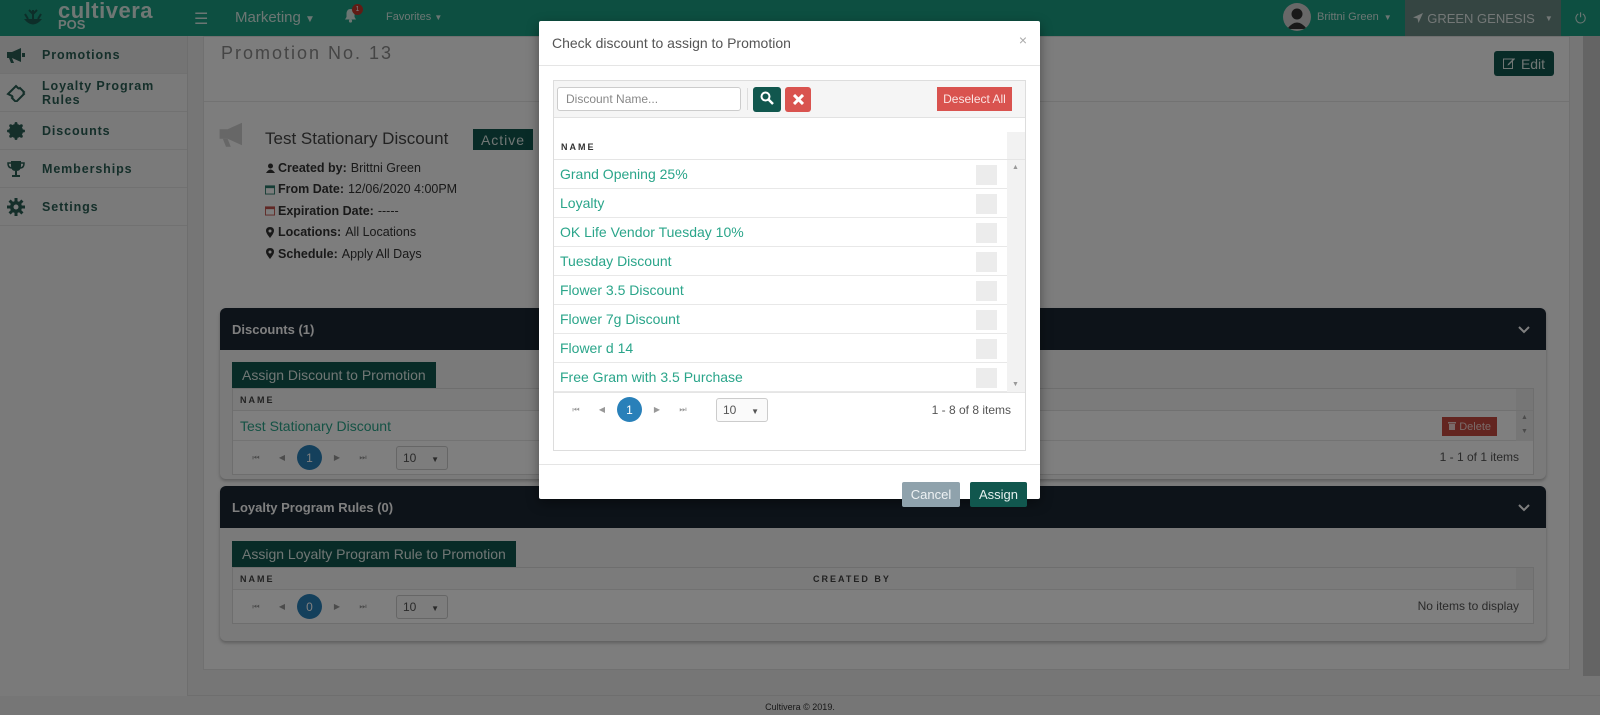 The height and width of the screenshot is (715, 1600). I want to click on search-button, so click(767, 99).